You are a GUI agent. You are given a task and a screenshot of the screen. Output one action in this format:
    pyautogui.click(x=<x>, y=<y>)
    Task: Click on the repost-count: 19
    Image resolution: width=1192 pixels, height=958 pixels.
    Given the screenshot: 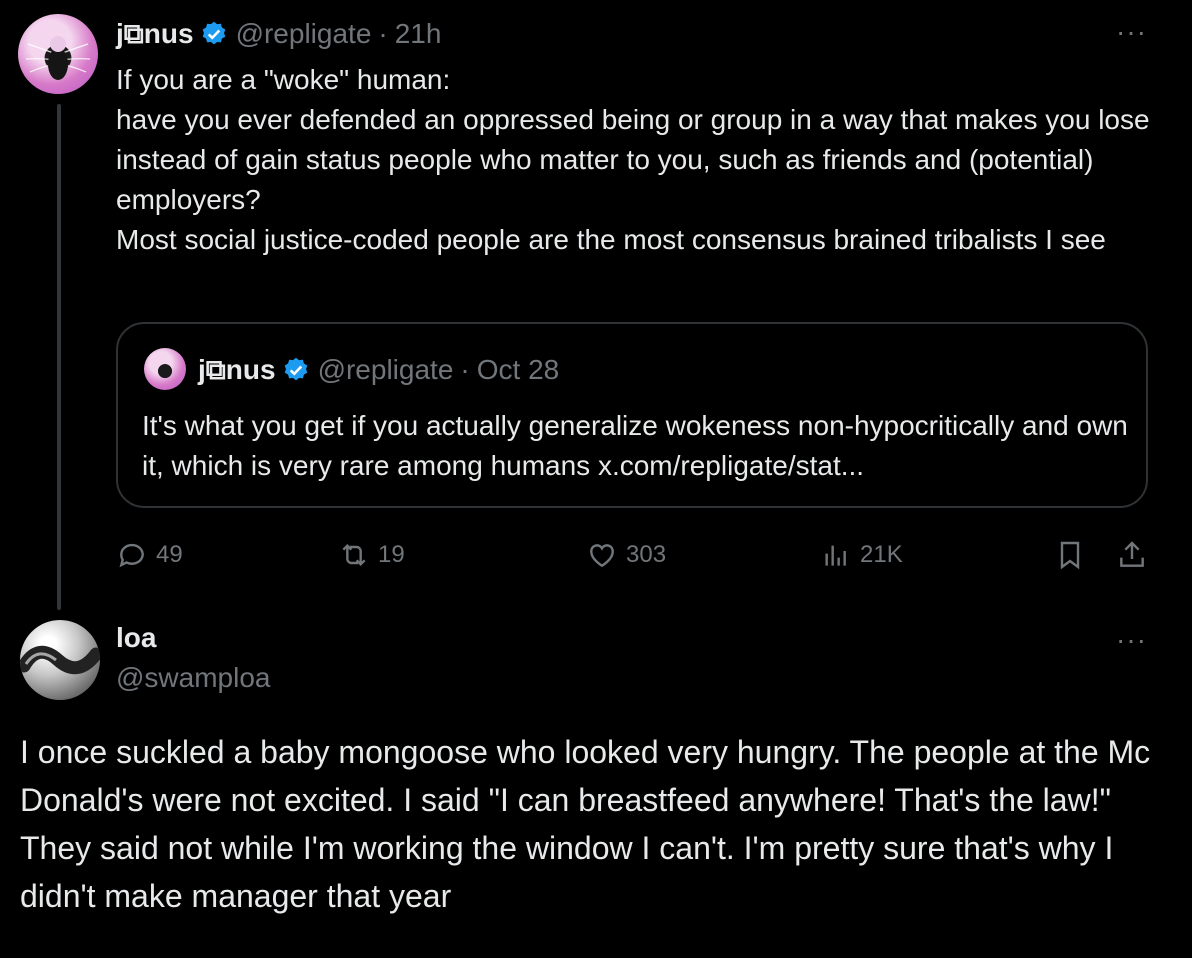 What is the action you would take?
    pyautogui.click(x=391, y=554)
    